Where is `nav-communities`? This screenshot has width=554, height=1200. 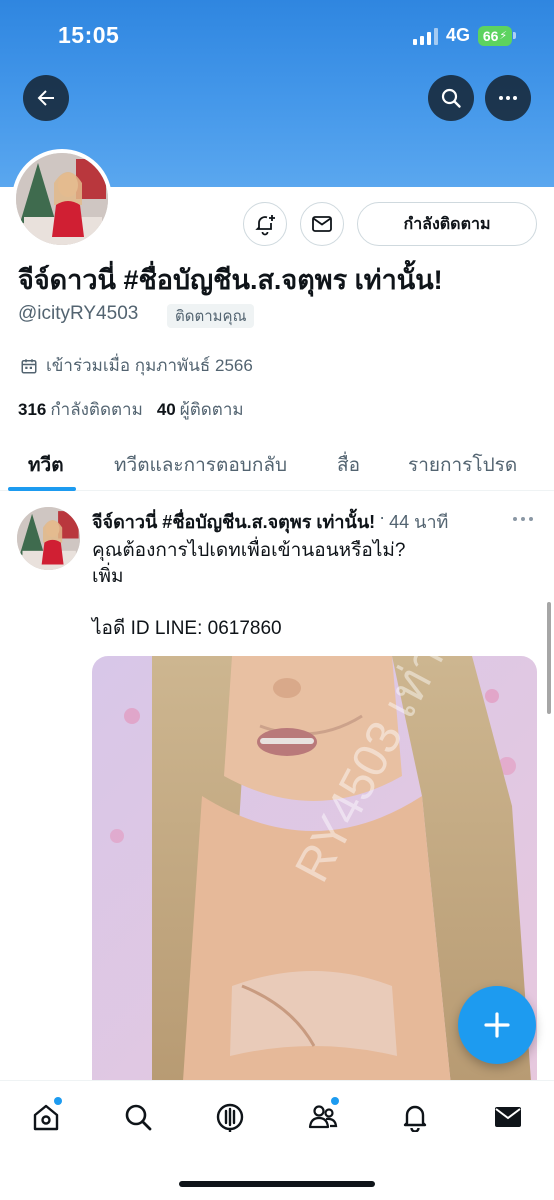
nav-communities is located at coordinates (323, 1116).